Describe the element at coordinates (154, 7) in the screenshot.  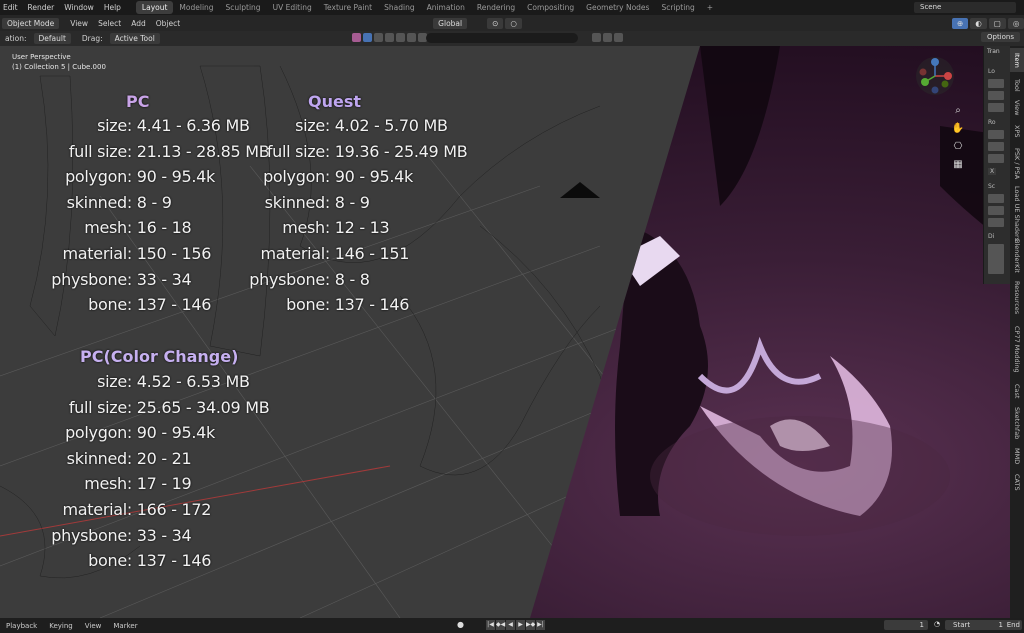
I see `tab-layout: Layout` at that location.